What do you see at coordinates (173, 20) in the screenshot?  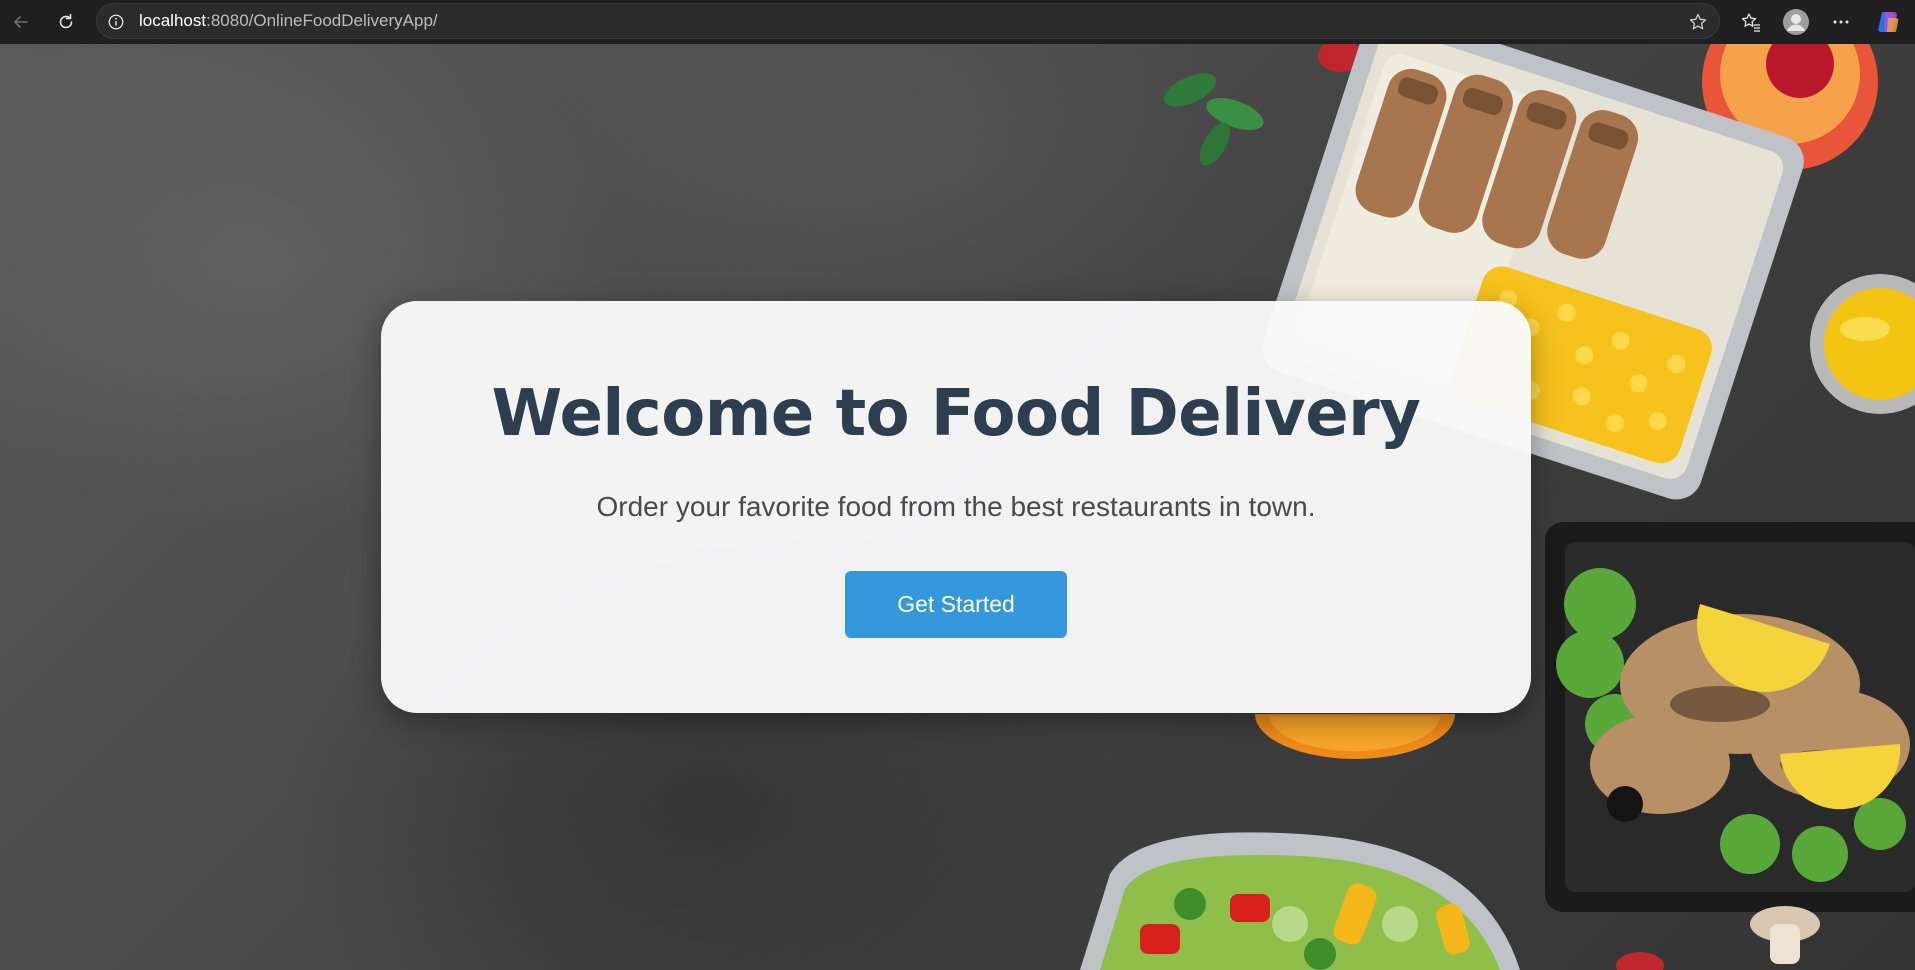 I see `url-host: localhost` at bounding box center [173, 20].